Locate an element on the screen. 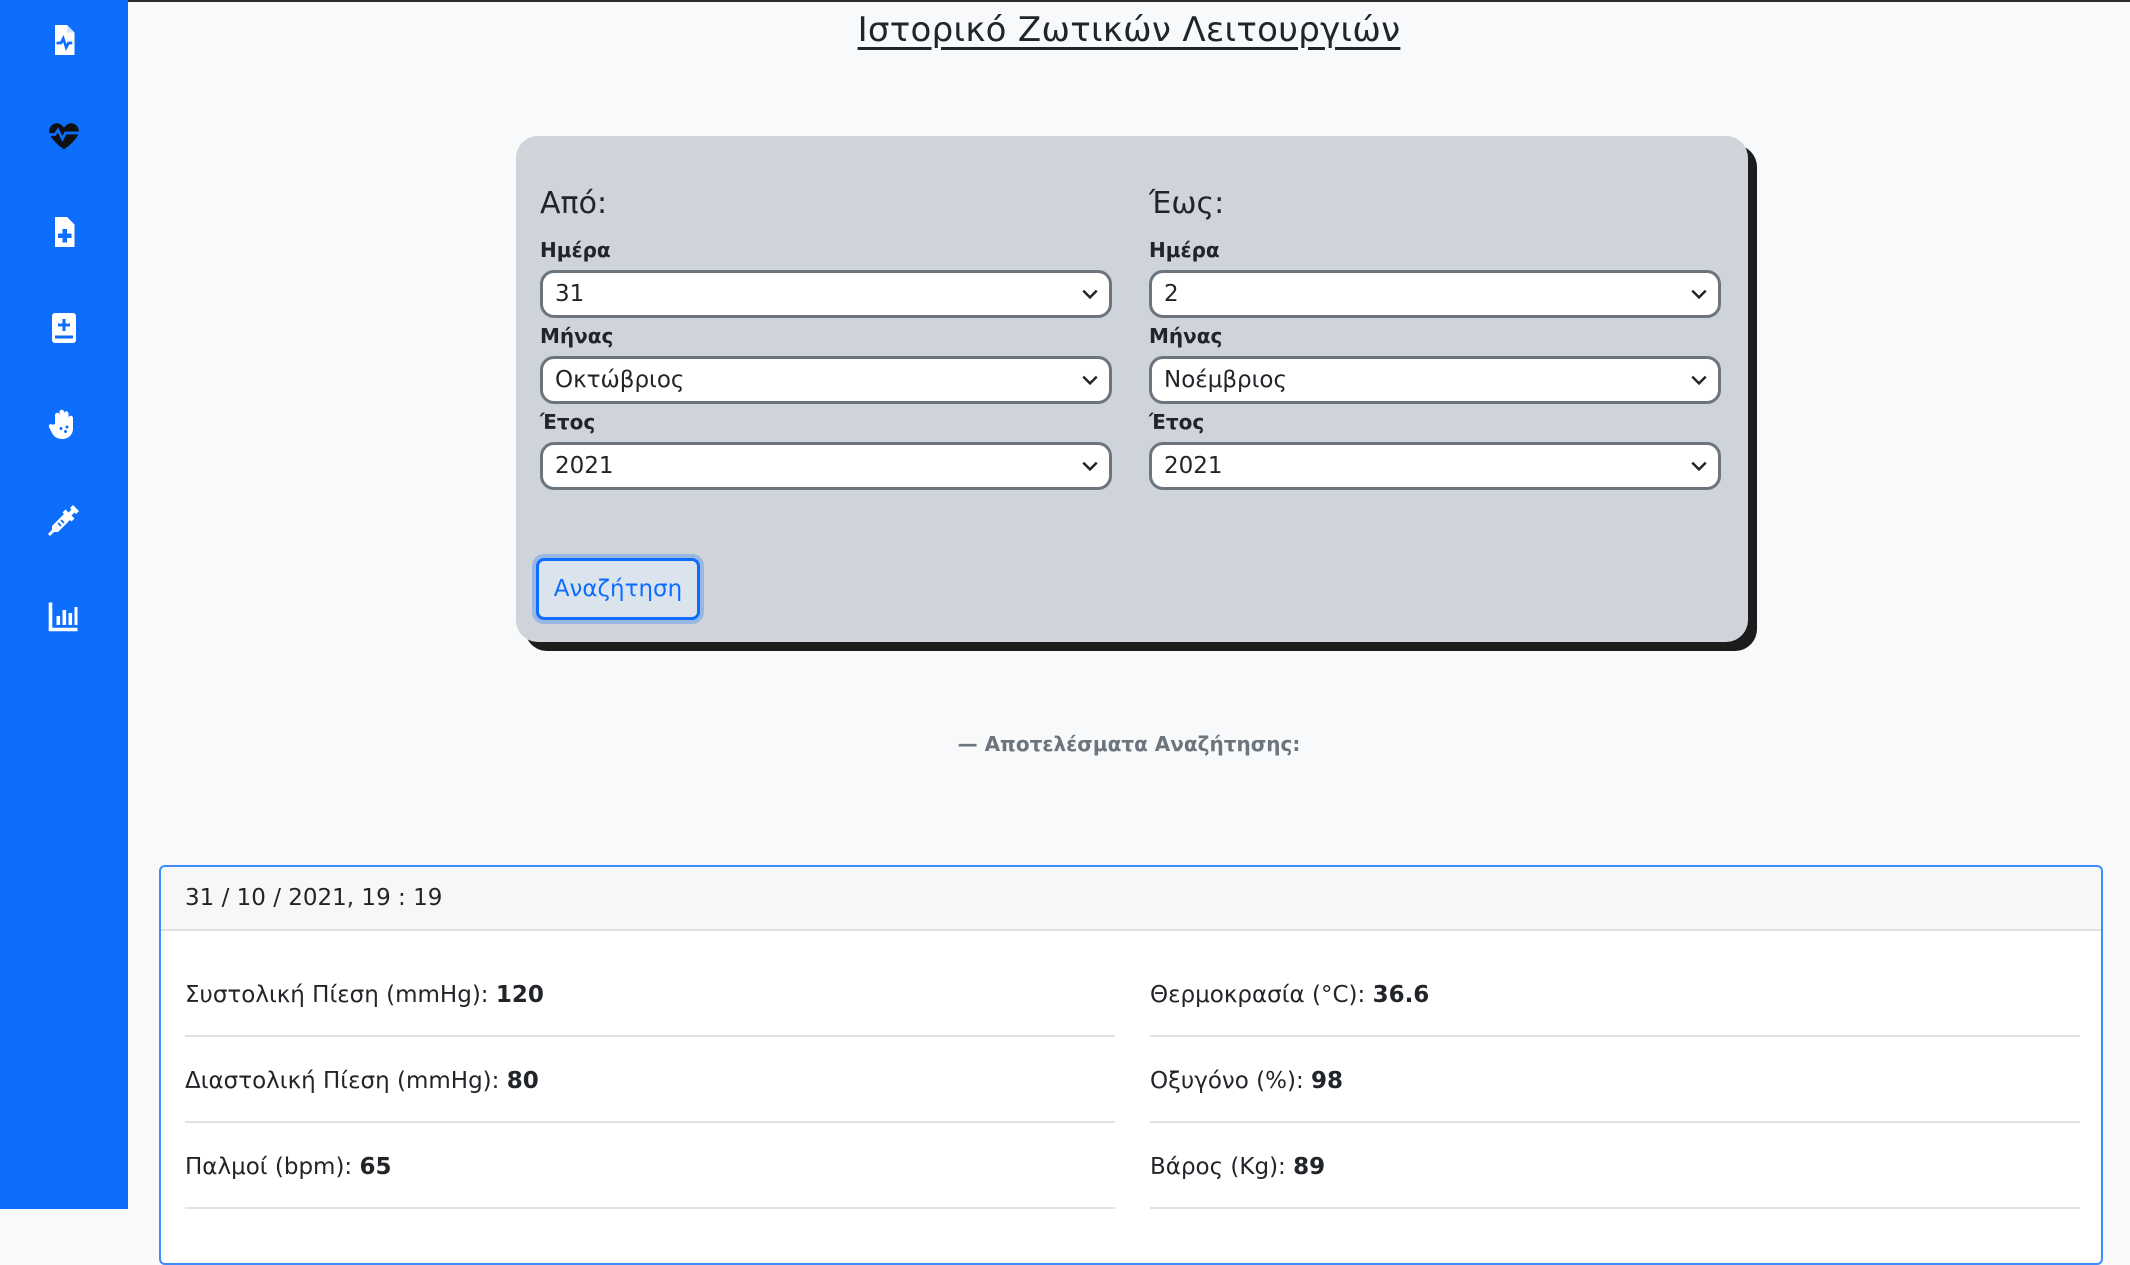  search-button: Αναζήτηση is located at coordinates (618, 589).